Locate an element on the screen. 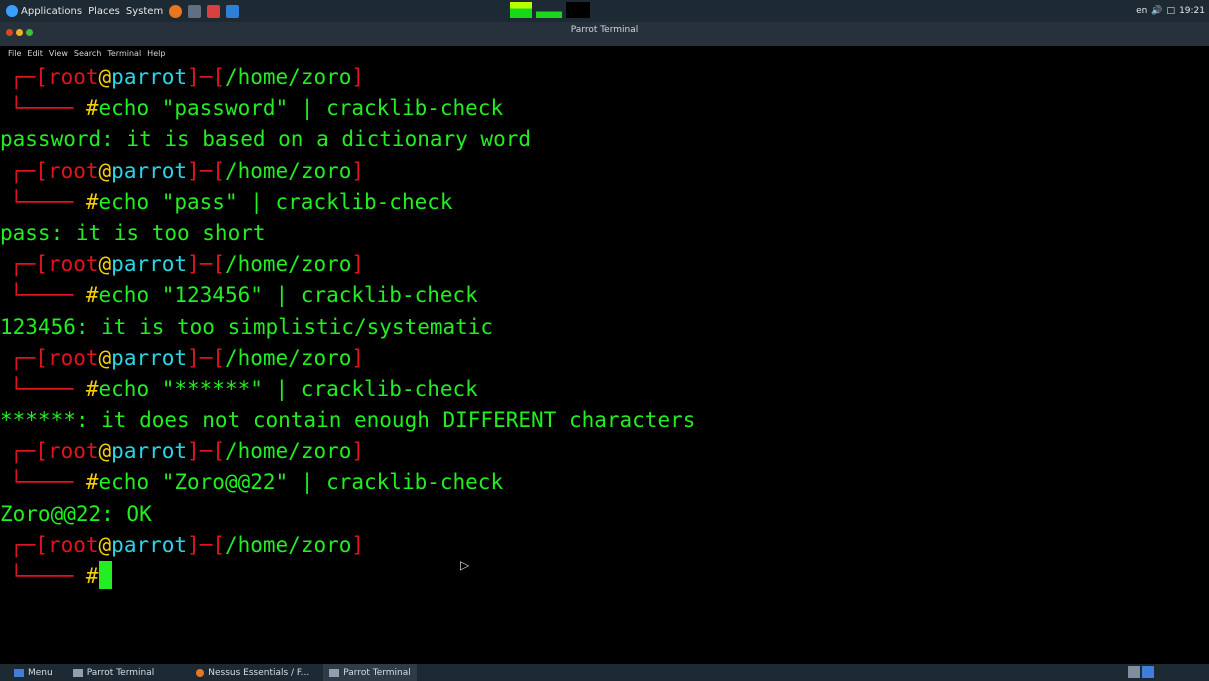 The width and height of the screenshot is (1209, 681). command-text: echo "Zoro@@22" | cracklib-check is located at coordinates (301, 482).